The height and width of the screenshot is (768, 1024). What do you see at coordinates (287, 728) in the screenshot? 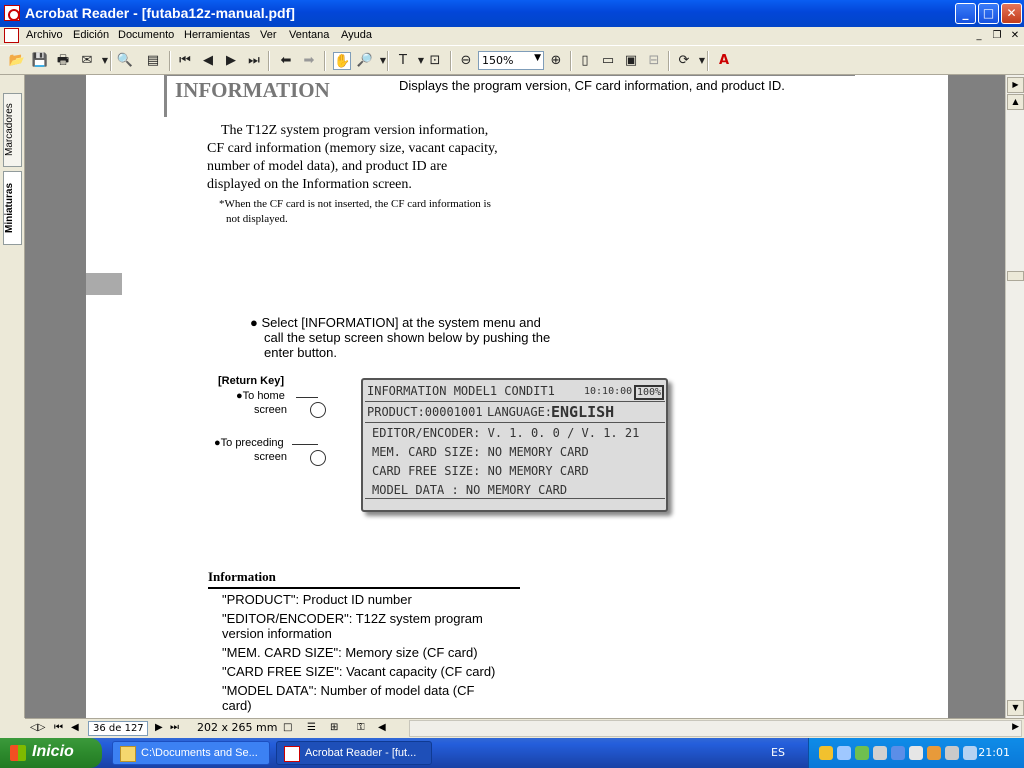
I see `single-page-icon: □` at bounding box center [287, 728].